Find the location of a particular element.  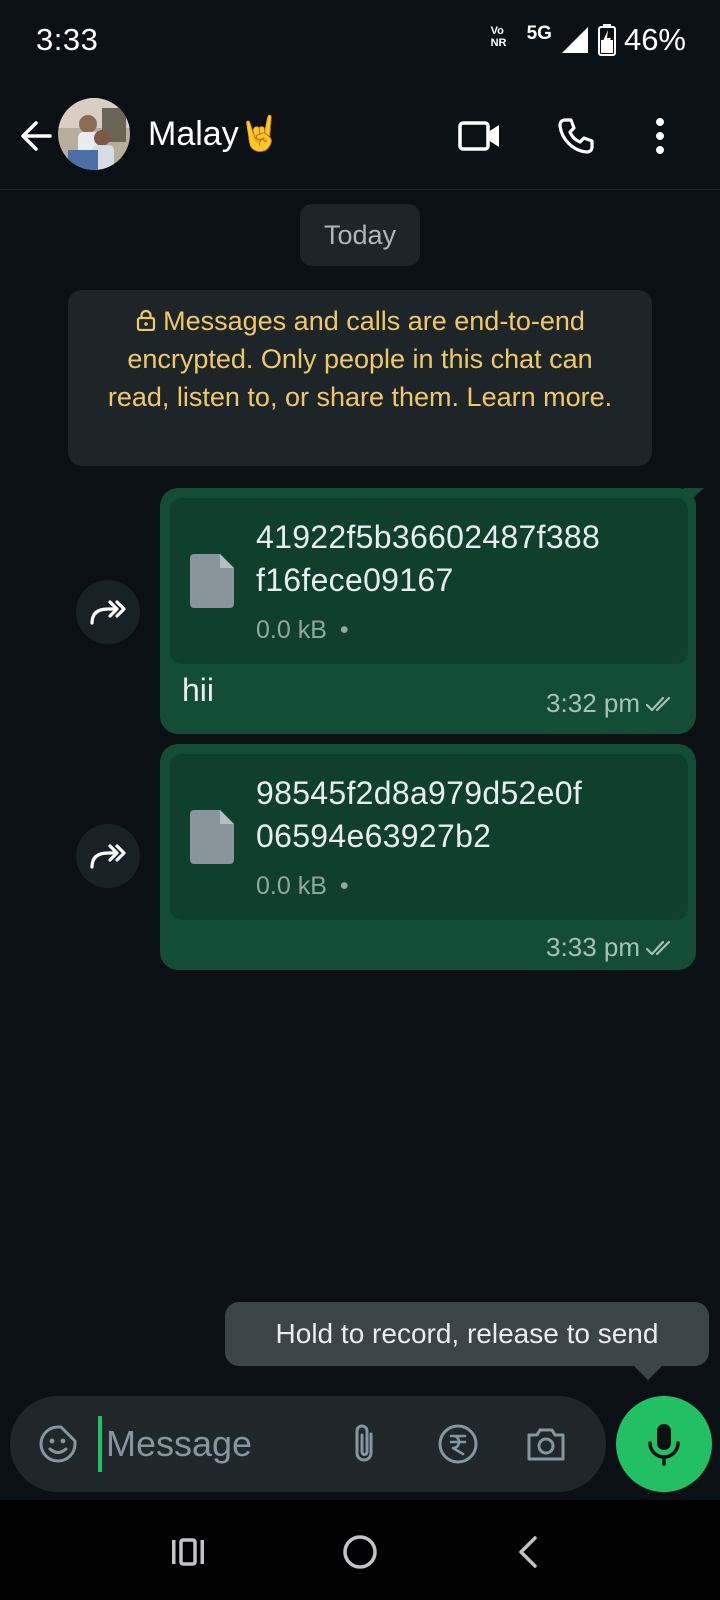

contact-name: Malay🤘 is located at coordinates (214, 134).